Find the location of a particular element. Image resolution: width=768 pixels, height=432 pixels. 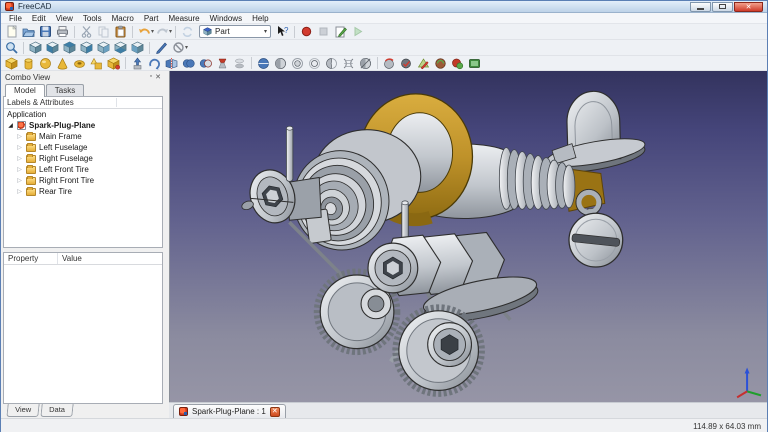

panel-float-icon: ▫ is located at coordinates (151, 77).